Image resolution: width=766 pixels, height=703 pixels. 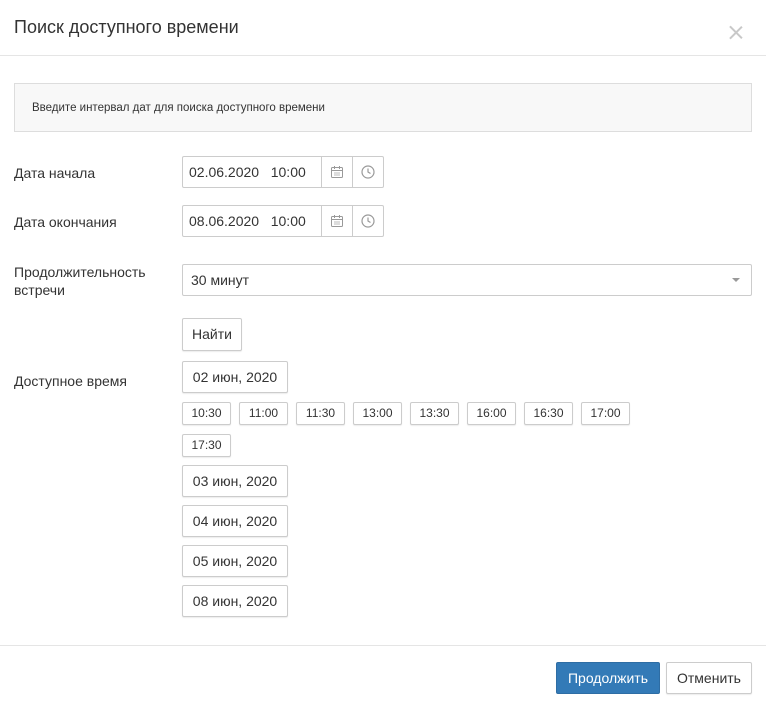 What do you see at coordinates (548, 413) in the screenshot?
I see `time-slot: 16:30` at bounding box center [548, 413].